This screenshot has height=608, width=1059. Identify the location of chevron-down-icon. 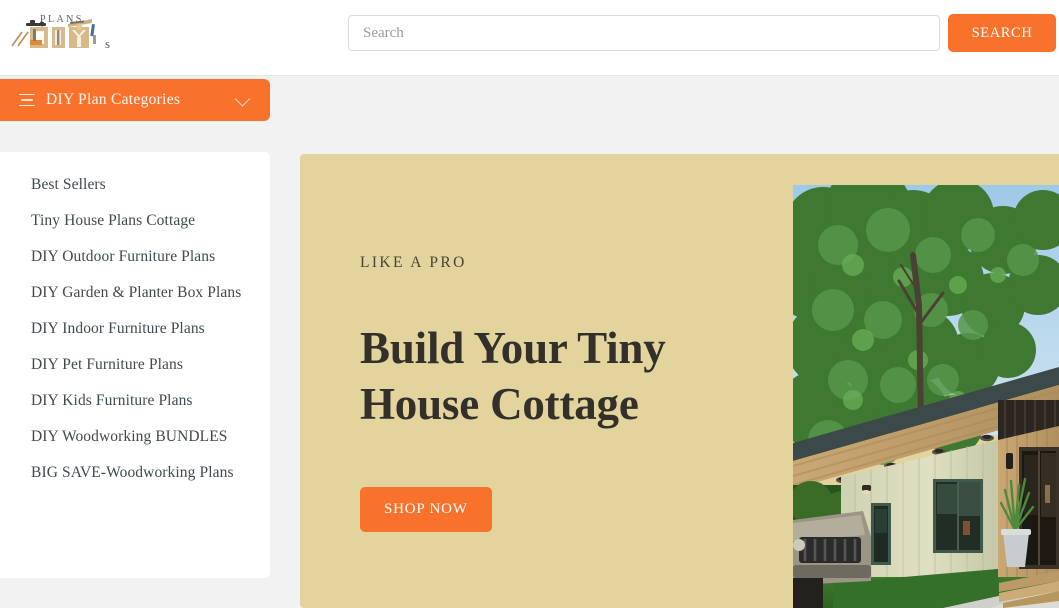
(242, 99).